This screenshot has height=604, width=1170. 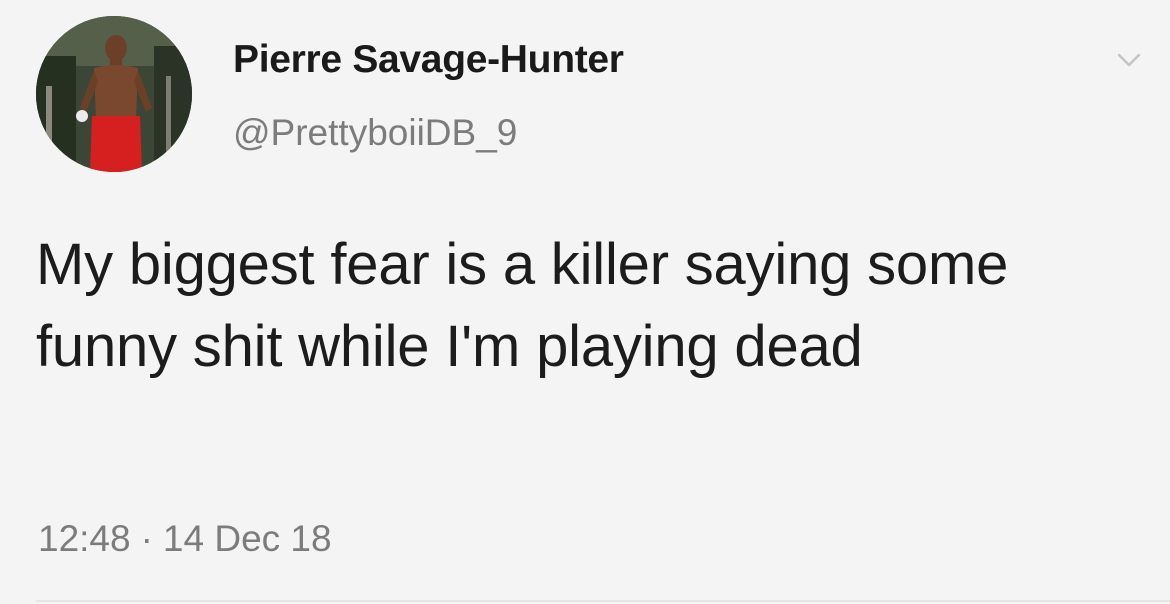 I want to click on tweet-timestamp: 12:48 · 14 Dec 18, so click(x=185, y=539).